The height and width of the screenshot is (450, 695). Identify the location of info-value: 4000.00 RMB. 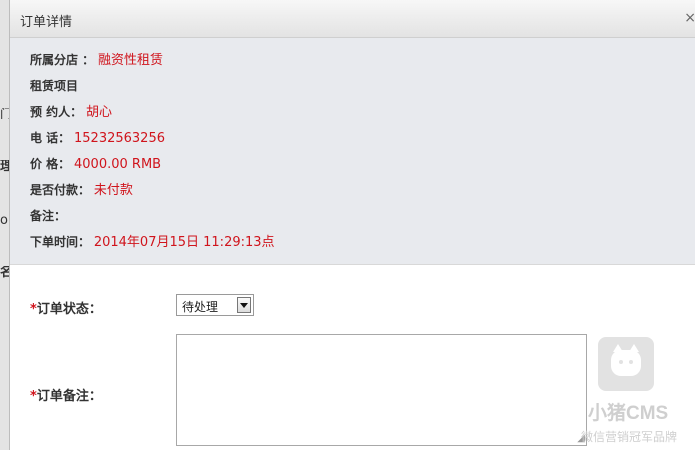
(118, 164).